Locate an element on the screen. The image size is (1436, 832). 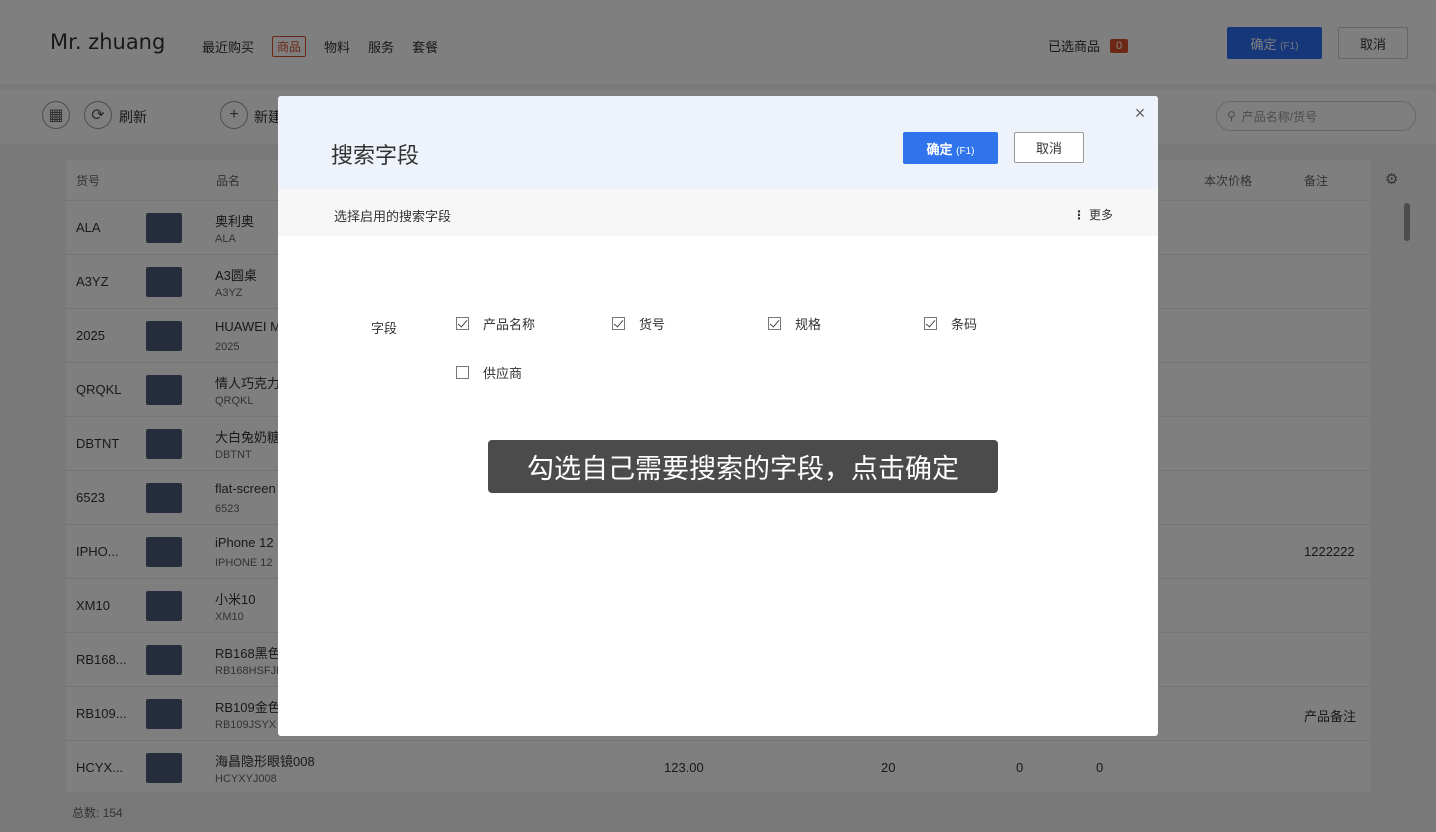
field-option-barcode: 条码 is located at coordinates (950, 323).